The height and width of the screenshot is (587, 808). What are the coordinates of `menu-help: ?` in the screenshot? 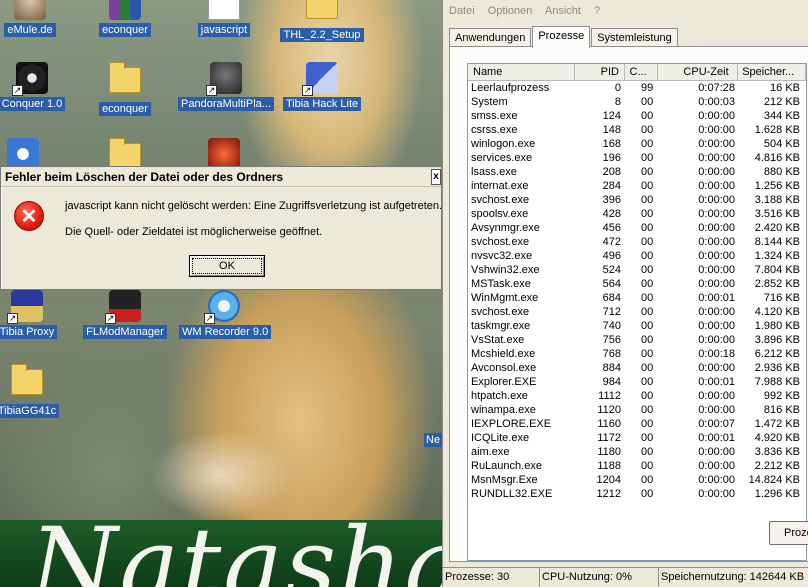 It's located at (597, 11).